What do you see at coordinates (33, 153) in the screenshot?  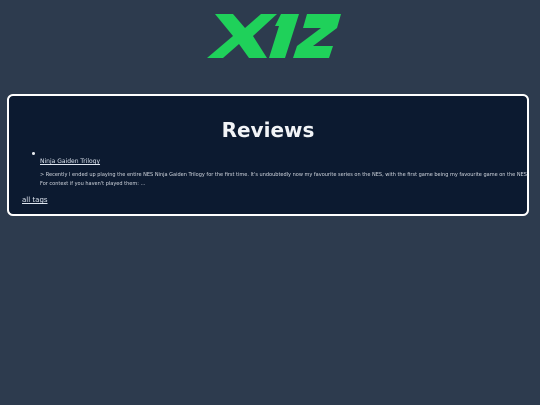 I see `bullet-icon` at bounding box center [33, 153].